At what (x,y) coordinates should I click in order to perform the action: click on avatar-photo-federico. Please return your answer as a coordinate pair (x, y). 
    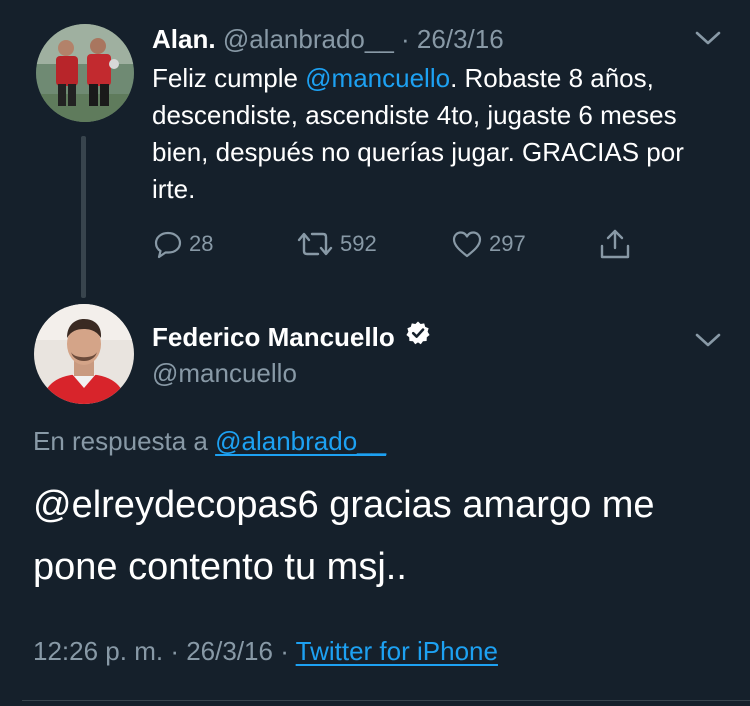
    Looking at the image, I should click on (84, 354).